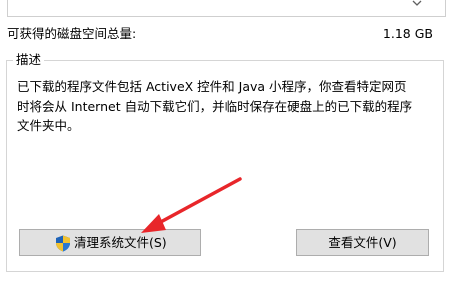 The width and height of the screenshot is (453, 291). Describe the element at coordinates (226, 8) in the screenshot. I see `files-to-delete-list` at that location.